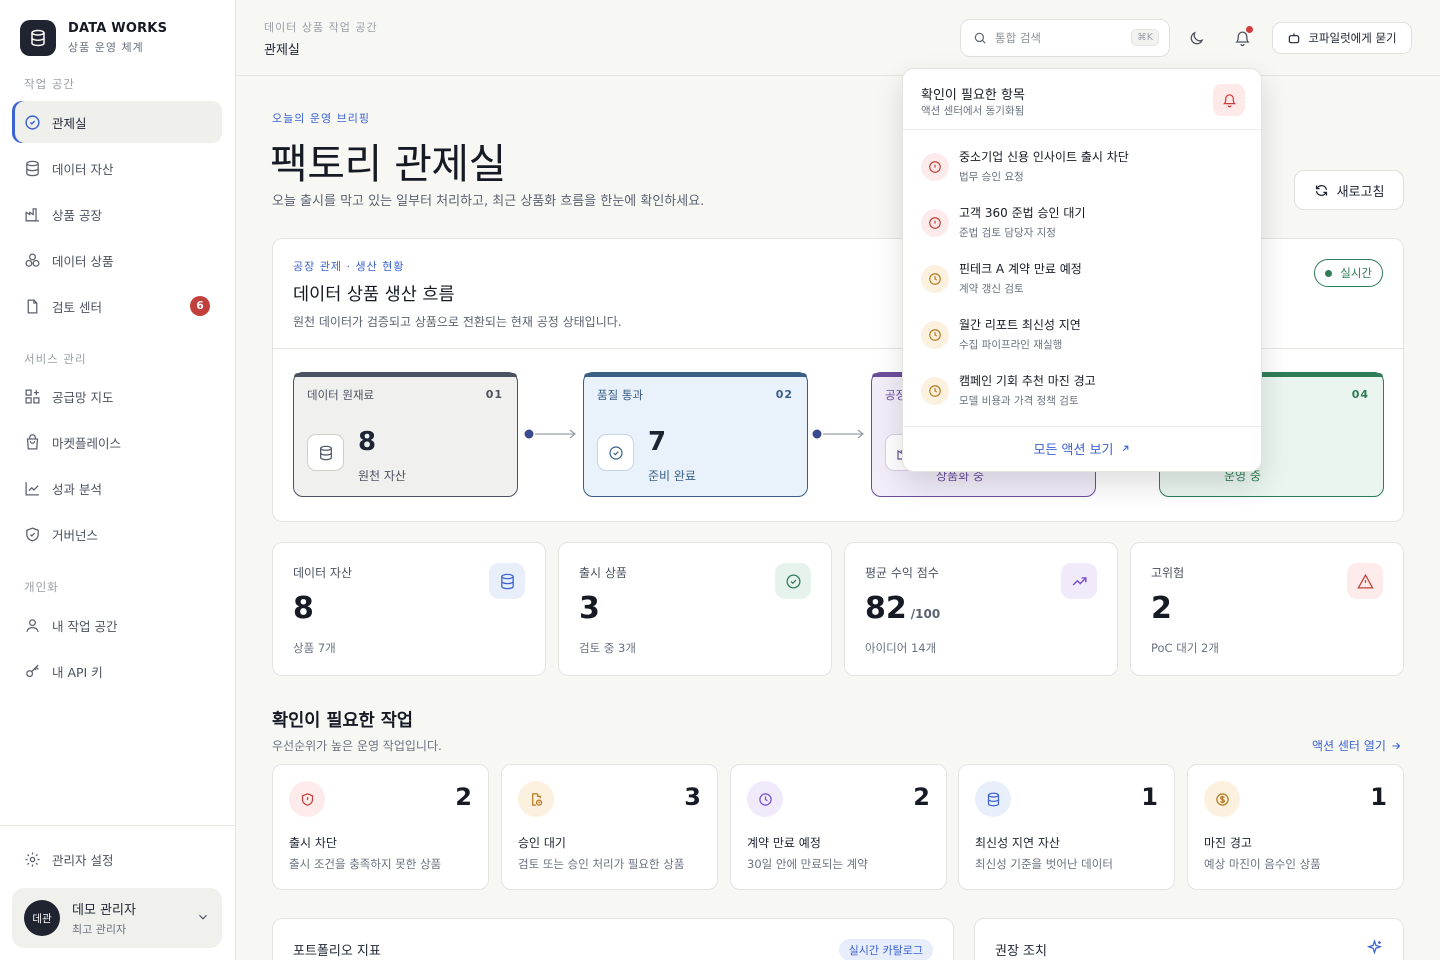  What do you see at coordinates (1007, 233) in the screenshot?
I see `notification-sub: 준법 검토 담당자 지정` at bounding box center [1007, 233].